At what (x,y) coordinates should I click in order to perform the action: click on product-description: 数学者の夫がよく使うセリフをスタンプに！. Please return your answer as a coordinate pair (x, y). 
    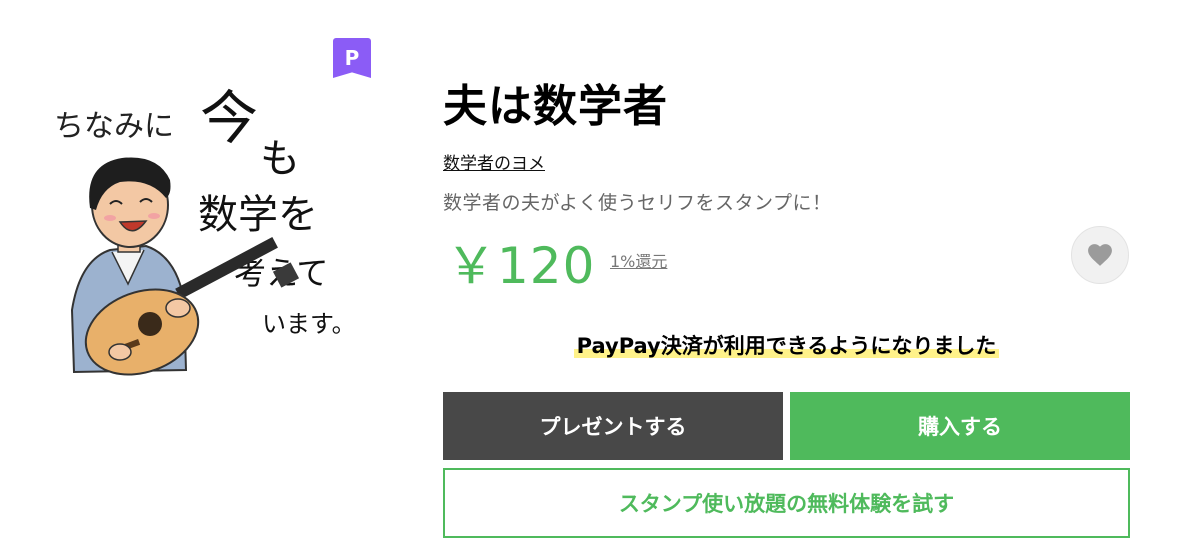
    Looking at the image, I should click on (637, 203).